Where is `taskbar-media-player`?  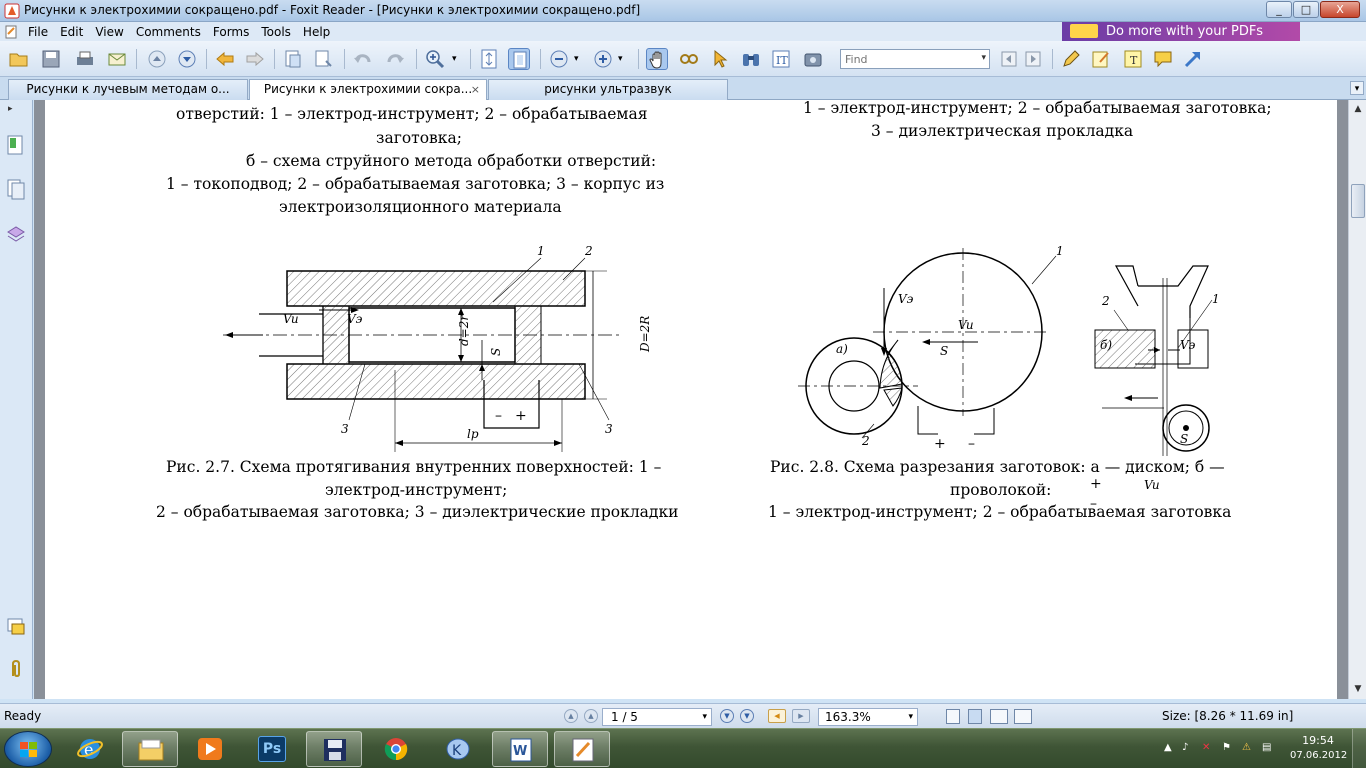
taskbar-media-player is located at coordinates (210, 749).